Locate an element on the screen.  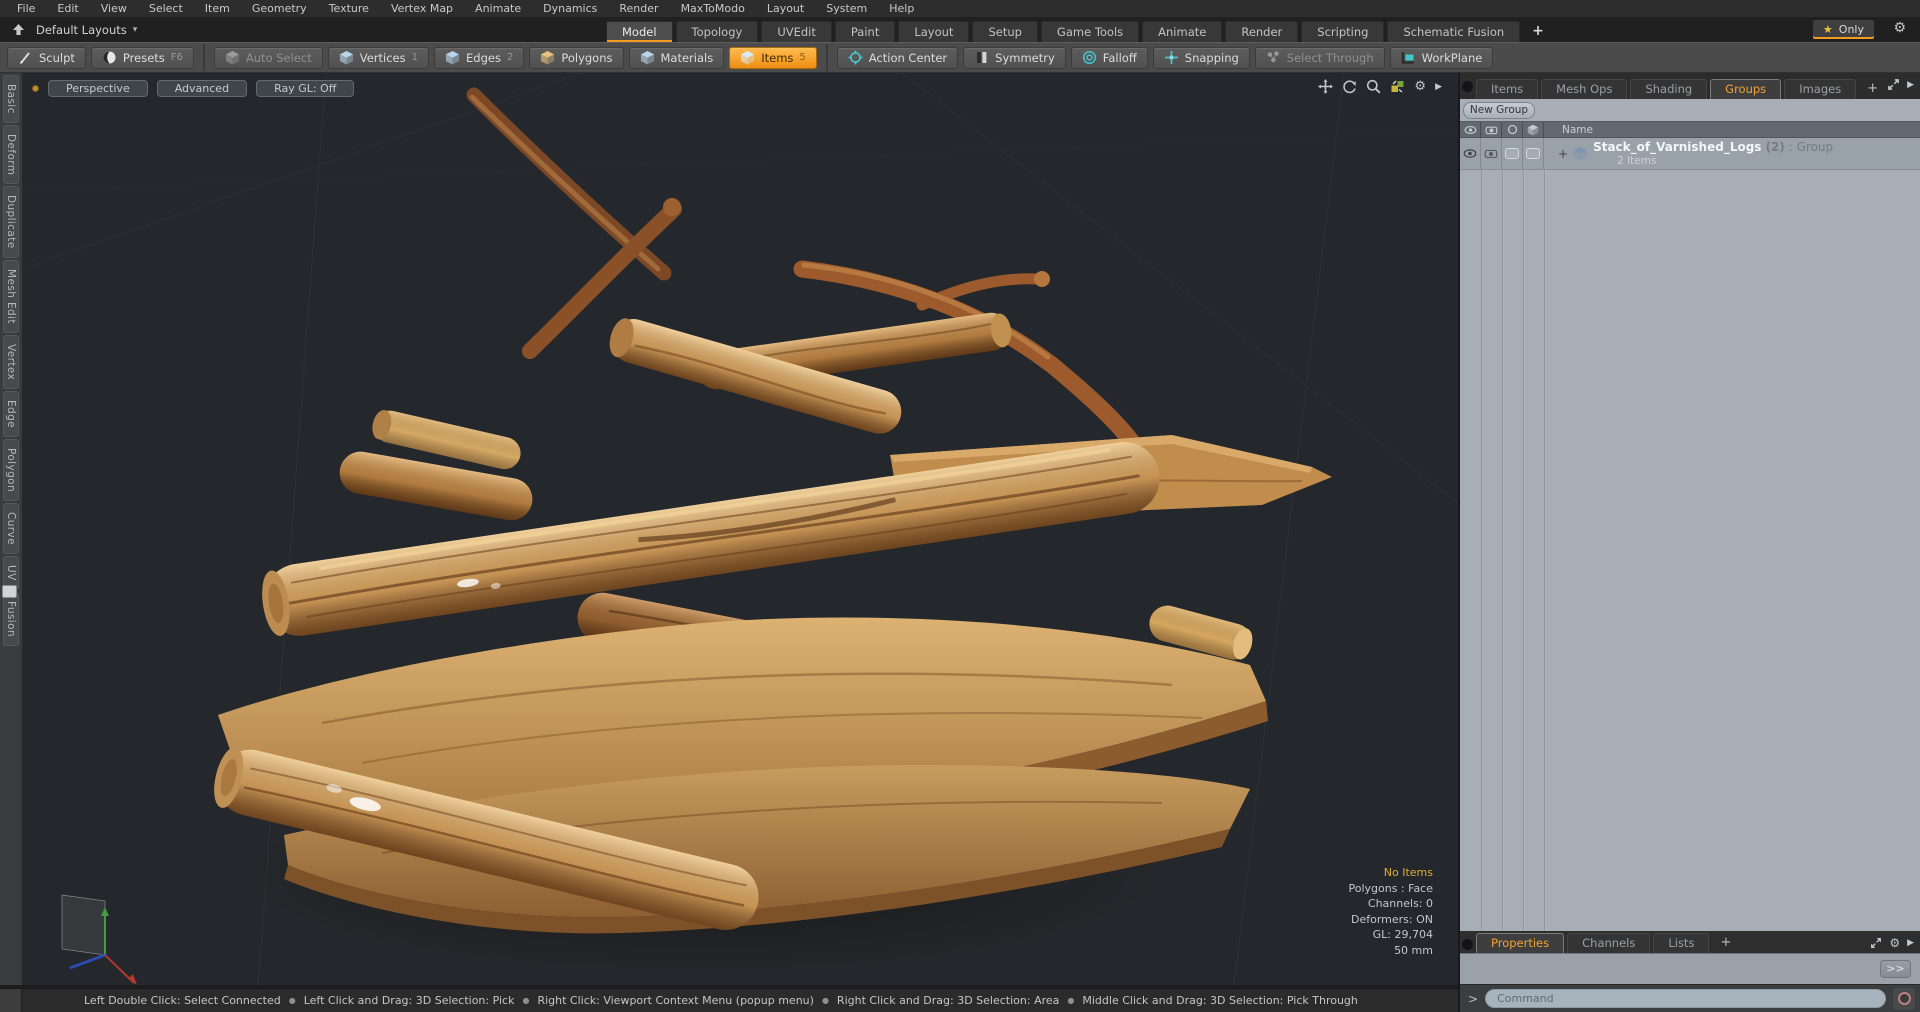
items-mode-button: Items 5 is located at coordinates (773, 57).